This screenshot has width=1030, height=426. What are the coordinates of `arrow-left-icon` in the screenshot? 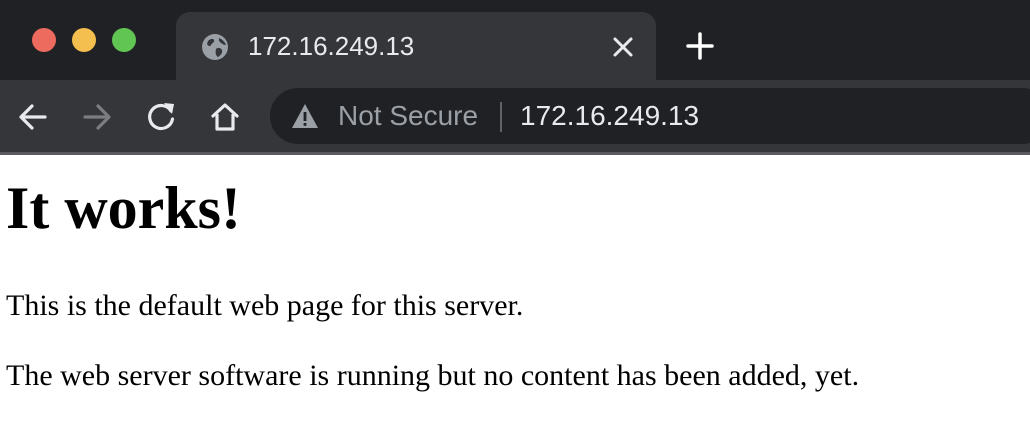 It's located at (33, 117).